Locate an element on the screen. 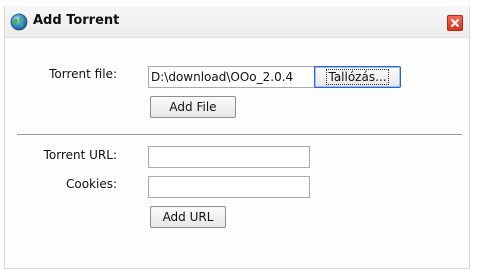  torrent-url-label: Torrent URL: is located at coordinates (80, 155).